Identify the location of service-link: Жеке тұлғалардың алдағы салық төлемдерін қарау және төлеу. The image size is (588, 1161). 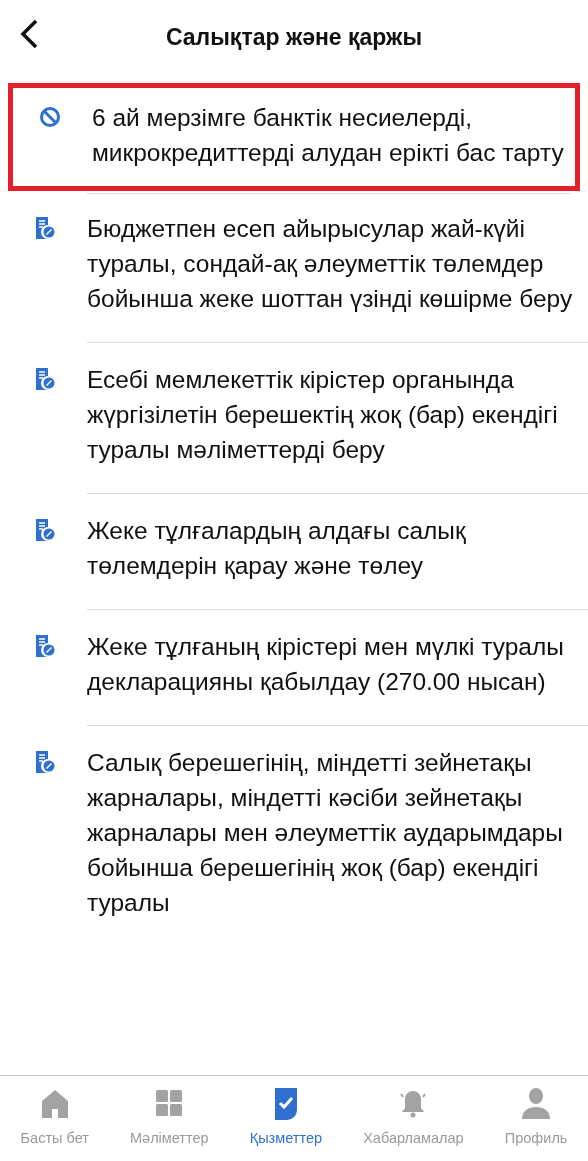
(330, 548).